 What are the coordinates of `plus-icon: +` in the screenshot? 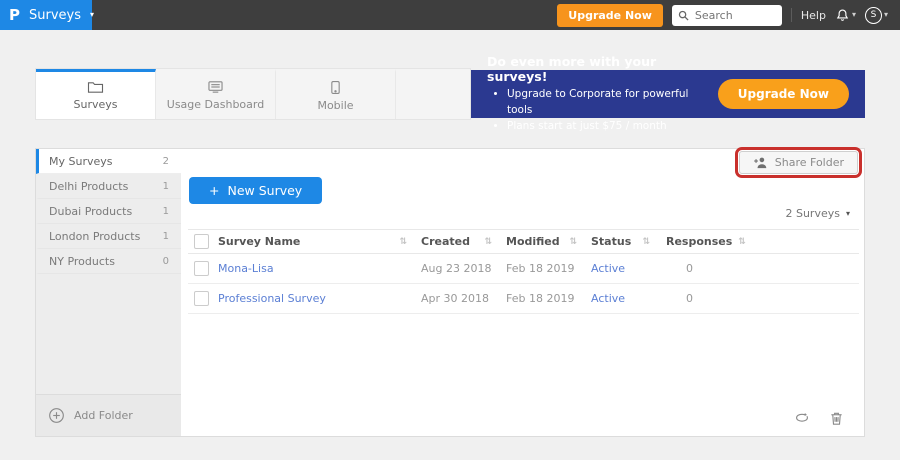 It's located at (214, 190).